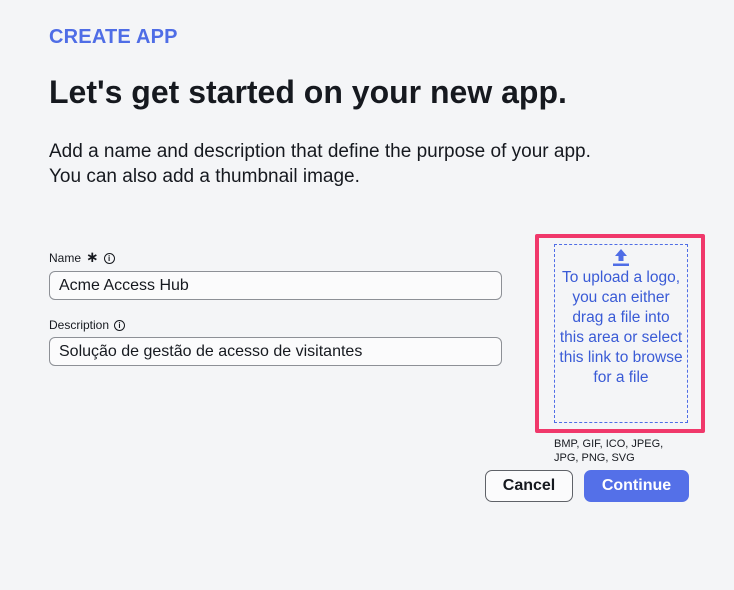 The width and height of the screenshot is (734, 590). I want to click on description-label-row: Description i, so click(87, 325).